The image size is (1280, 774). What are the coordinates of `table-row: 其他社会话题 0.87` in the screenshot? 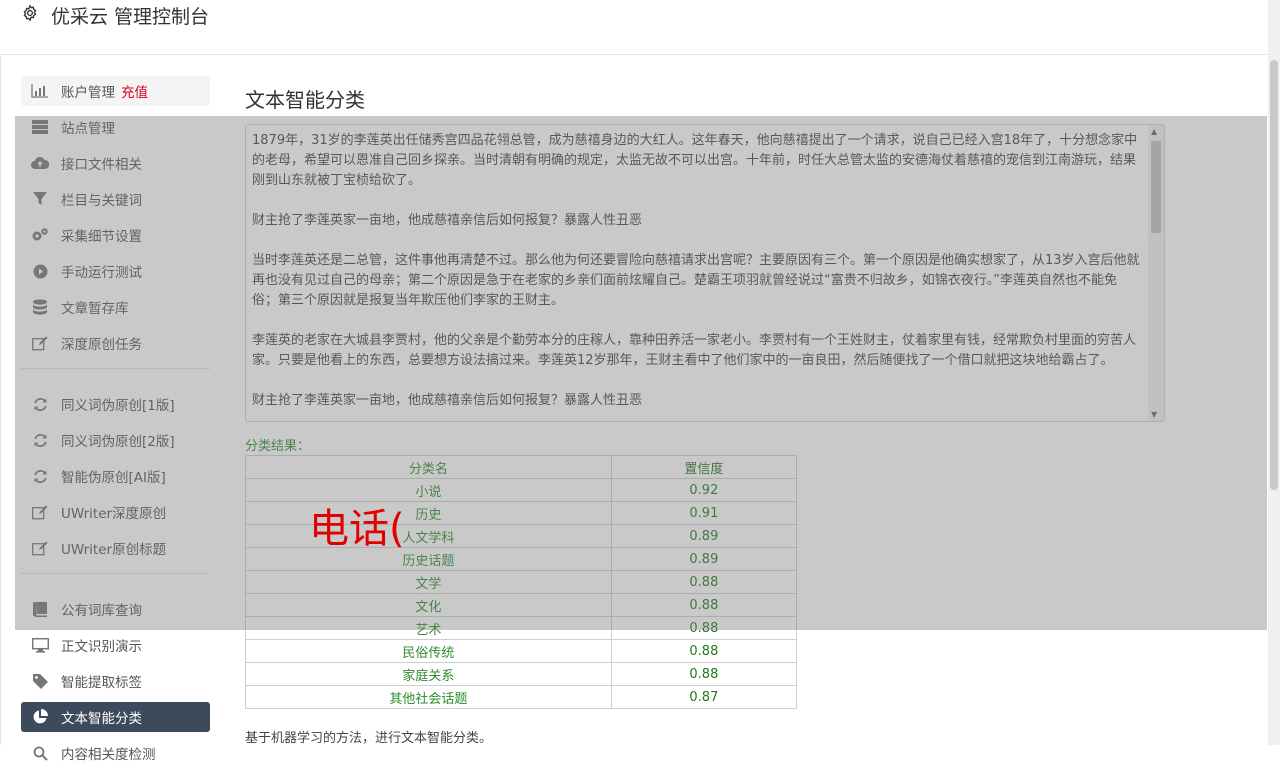 It's located at (521, 697).